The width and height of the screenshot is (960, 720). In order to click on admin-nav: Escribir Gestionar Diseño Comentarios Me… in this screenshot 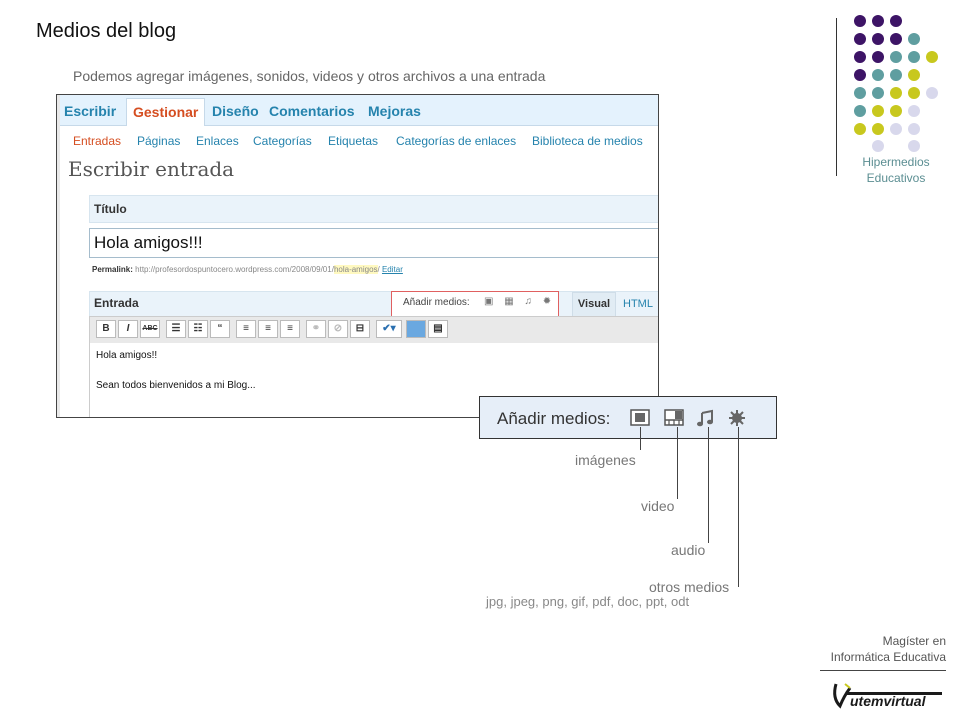, I will do `click(359, 110)`.